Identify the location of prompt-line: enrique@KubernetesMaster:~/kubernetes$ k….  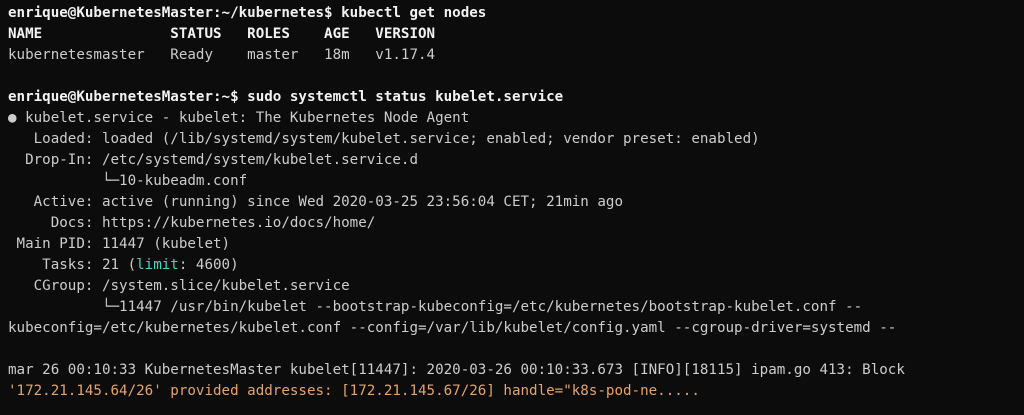
(247, 13).